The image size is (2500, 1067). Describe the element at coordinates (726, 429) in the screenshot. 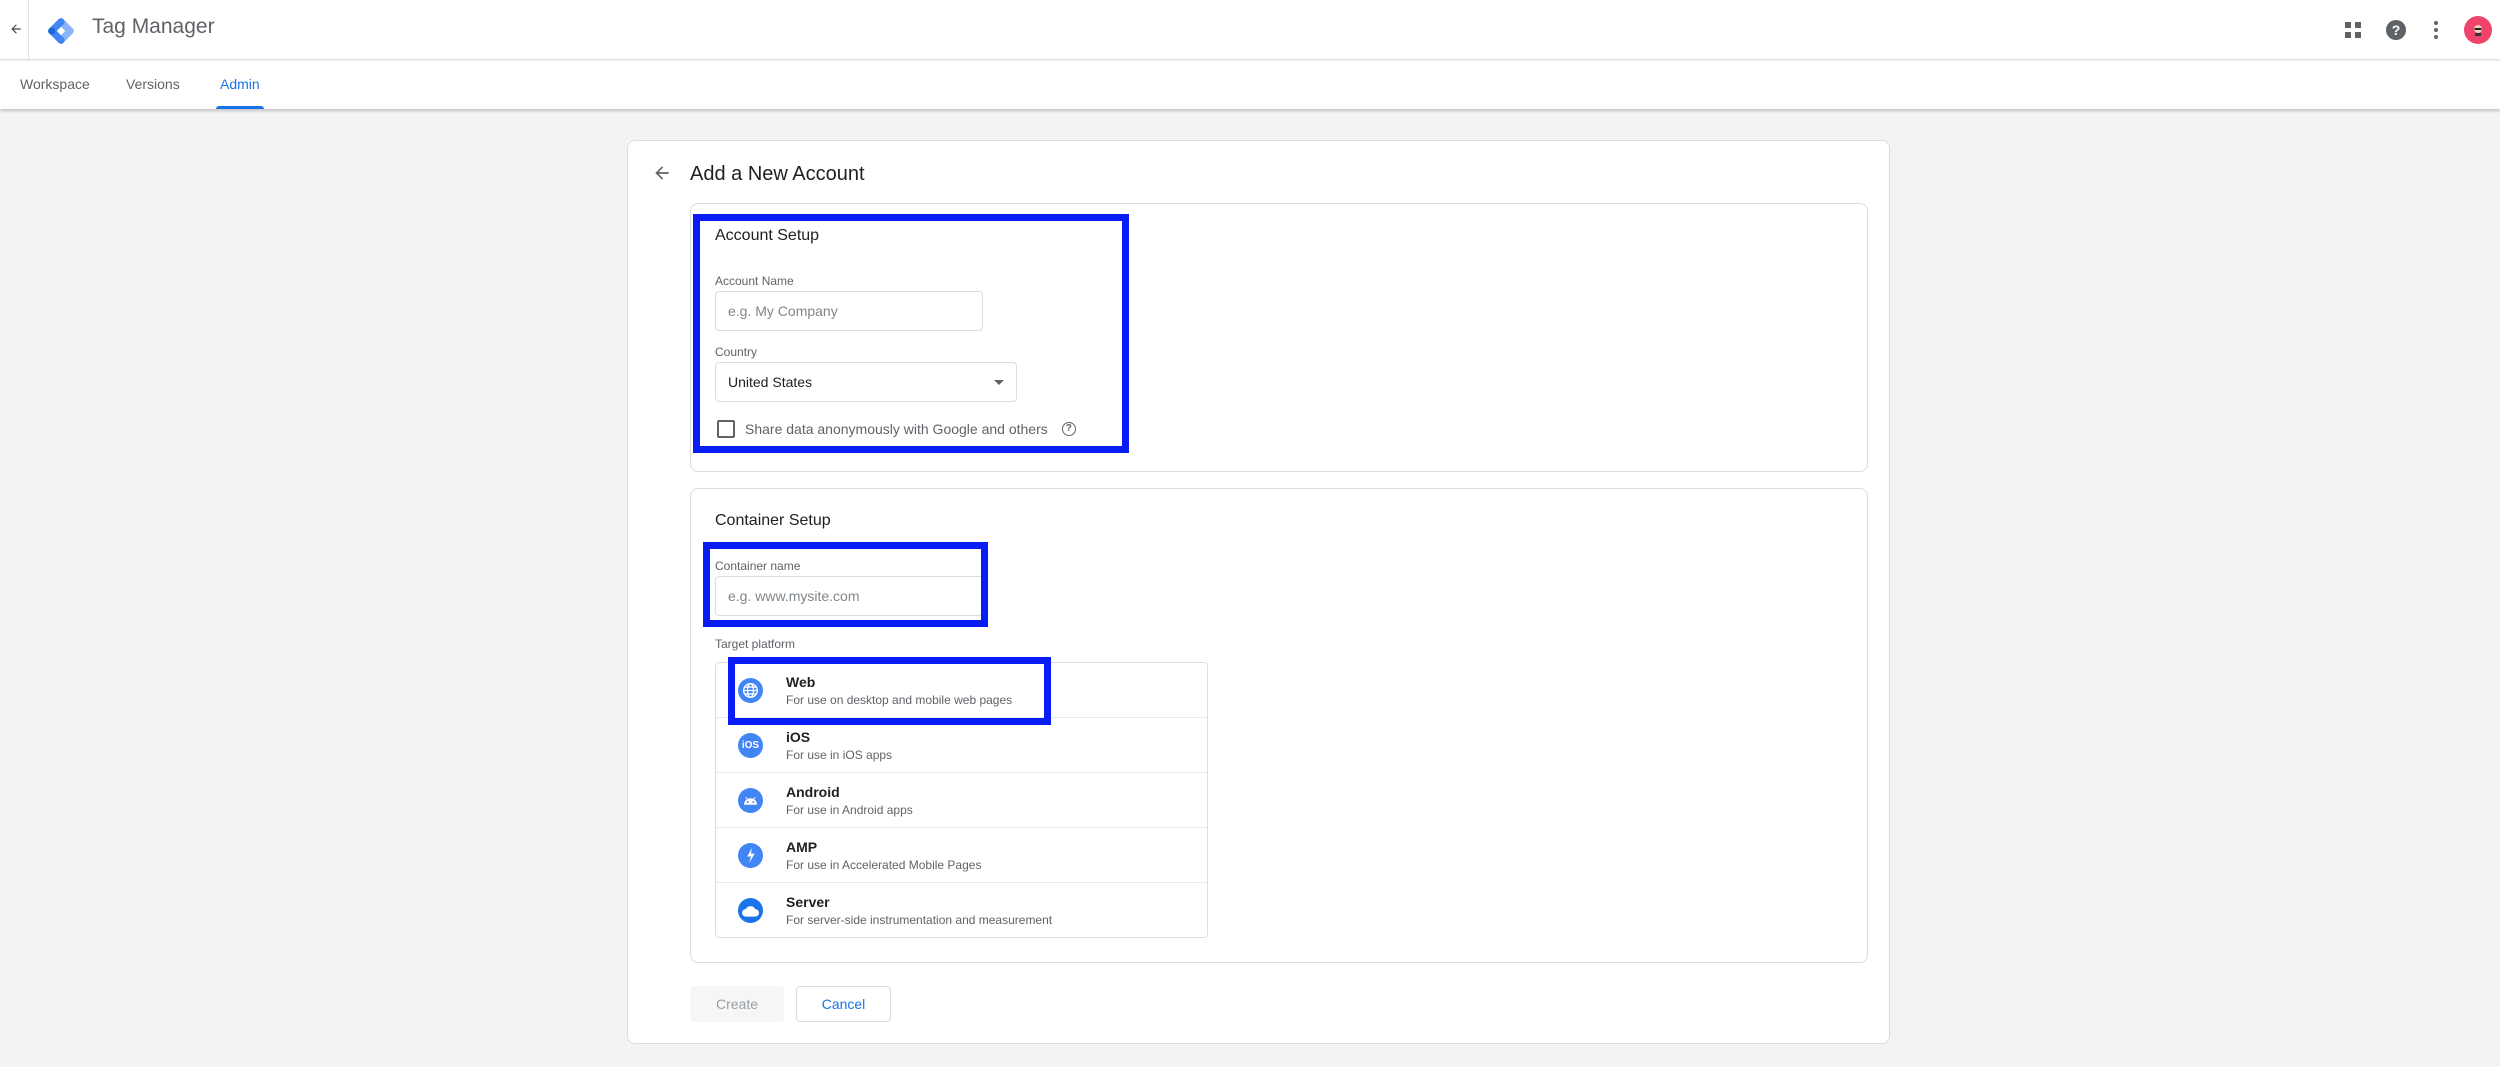

I see `share-data-checkbox` at that location.